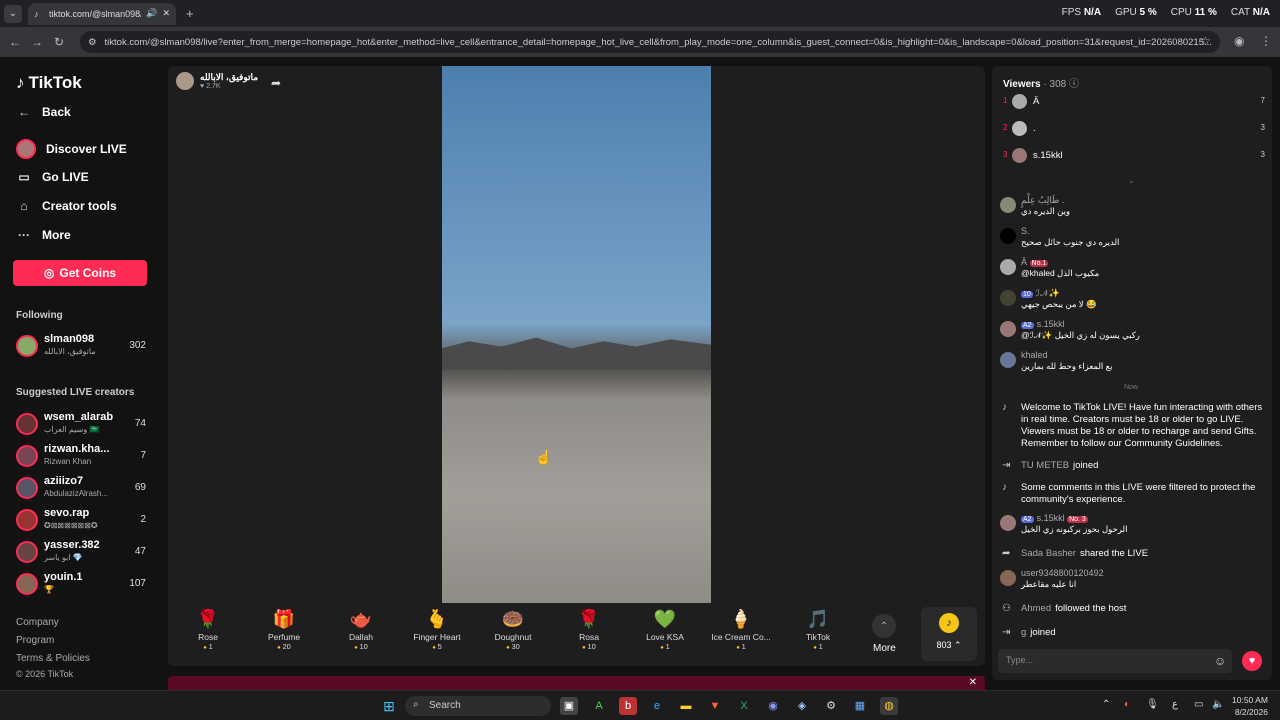  Describe the element at coordinates (973, 682) in the screenshot. I see `close-banner-icon: ✕` at that location.